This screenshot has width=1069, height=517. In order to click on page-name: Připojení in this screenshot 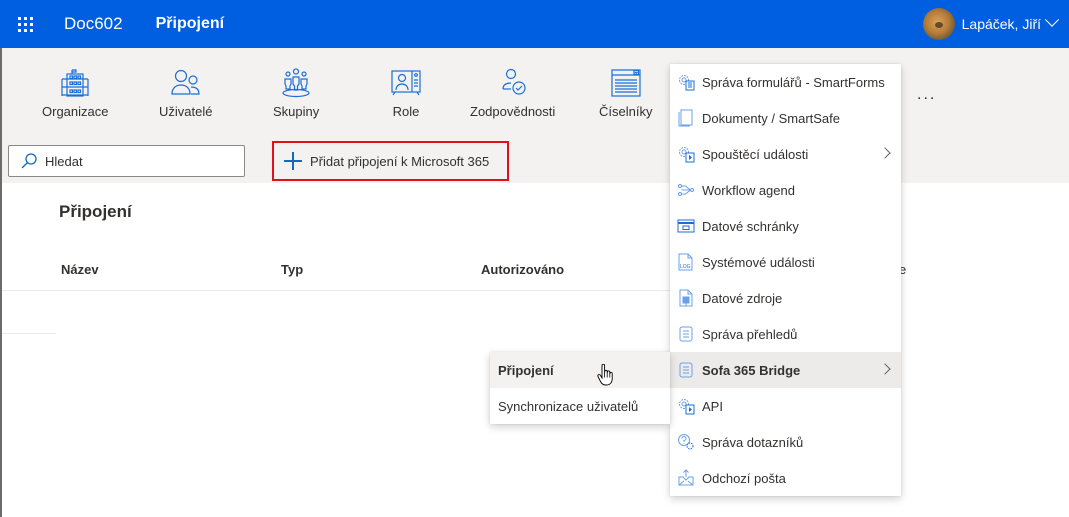, I will do `click(190, 23)`.